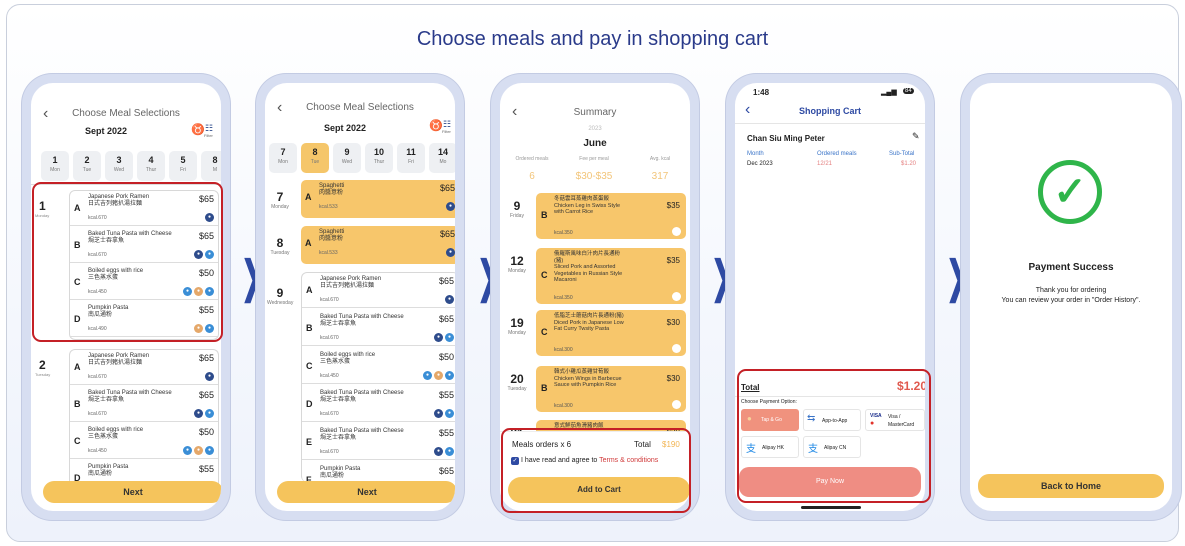 This screenshot has width=1185, height=546. I want to click on group-day: 9 Wednesday, so click(280, 296).